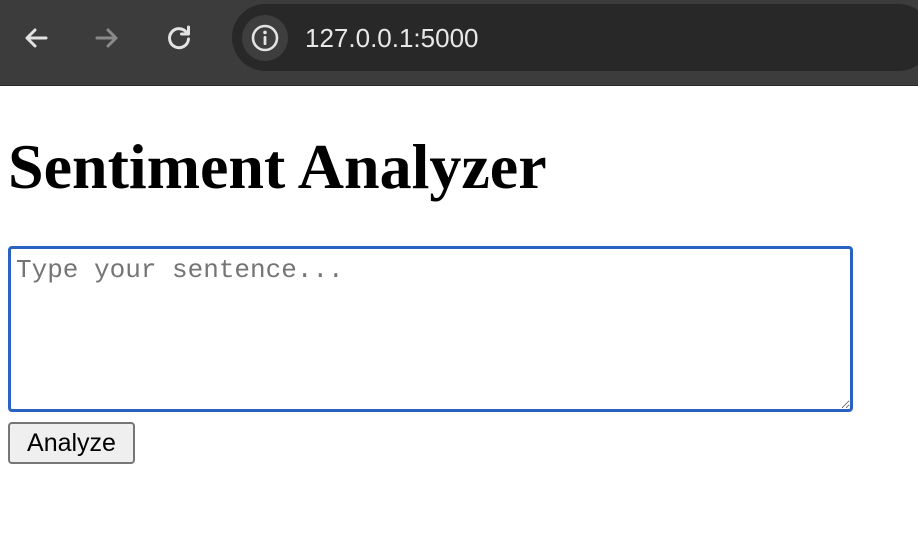 The width and height of the screenshot is (918, 542). I want to click on page-title: Sentiment Analyzer, so click(277, 166).